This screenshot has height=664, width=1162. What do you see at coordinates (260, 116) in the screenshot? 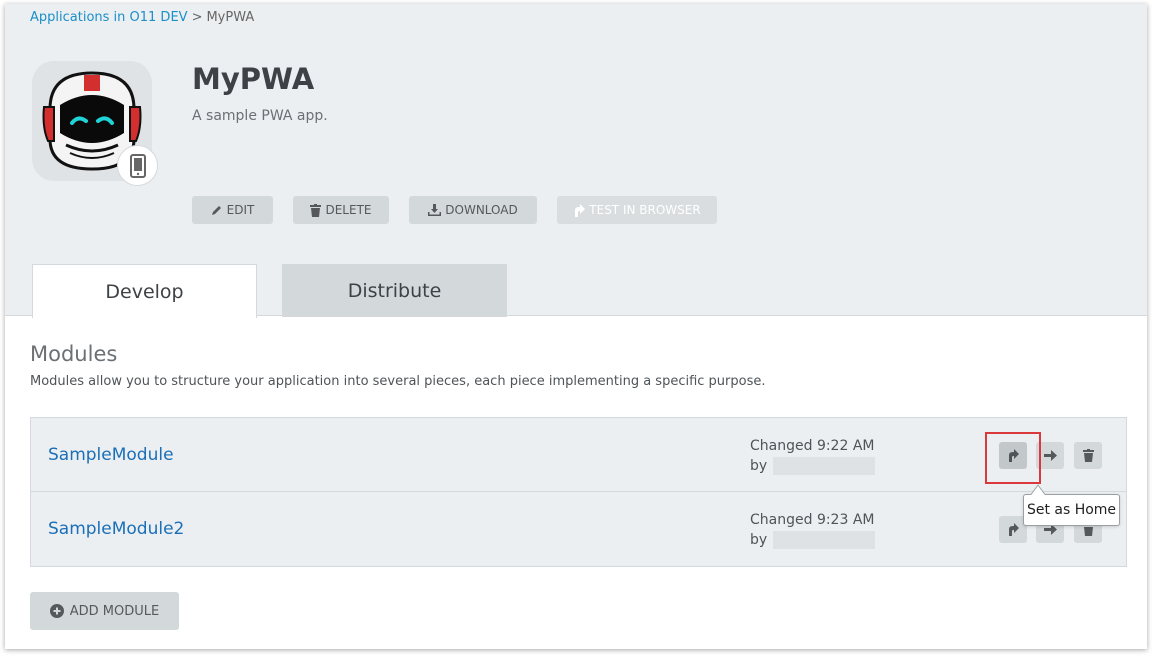
I see `app-description: A sample PWA app.` at bounding box center [260, 116].